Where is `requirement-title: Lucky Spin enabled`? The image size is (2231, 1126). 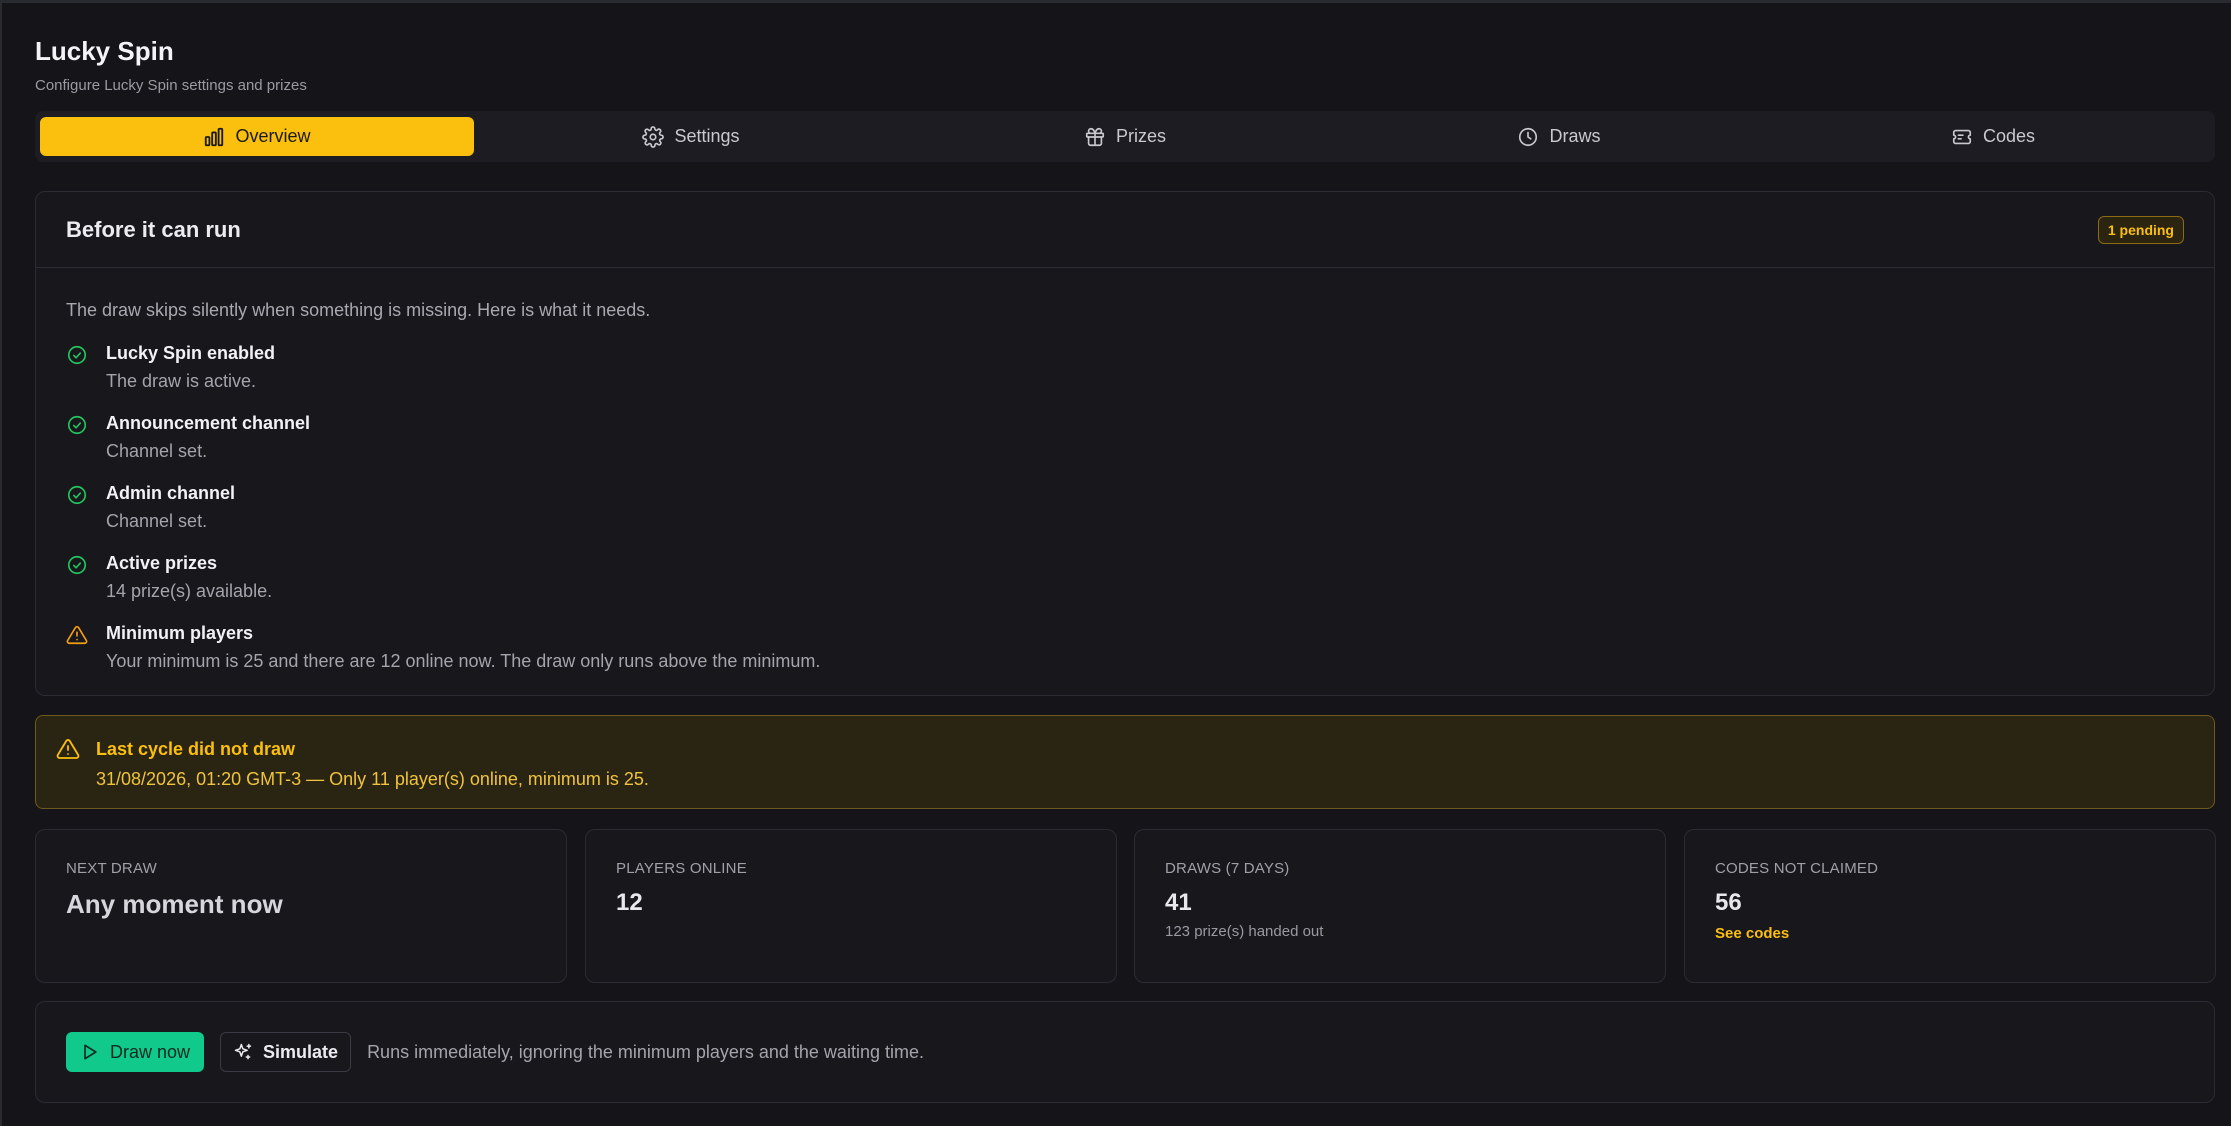
requirement-title: Lucky Spin enabled is located at coordinates (191, 353).